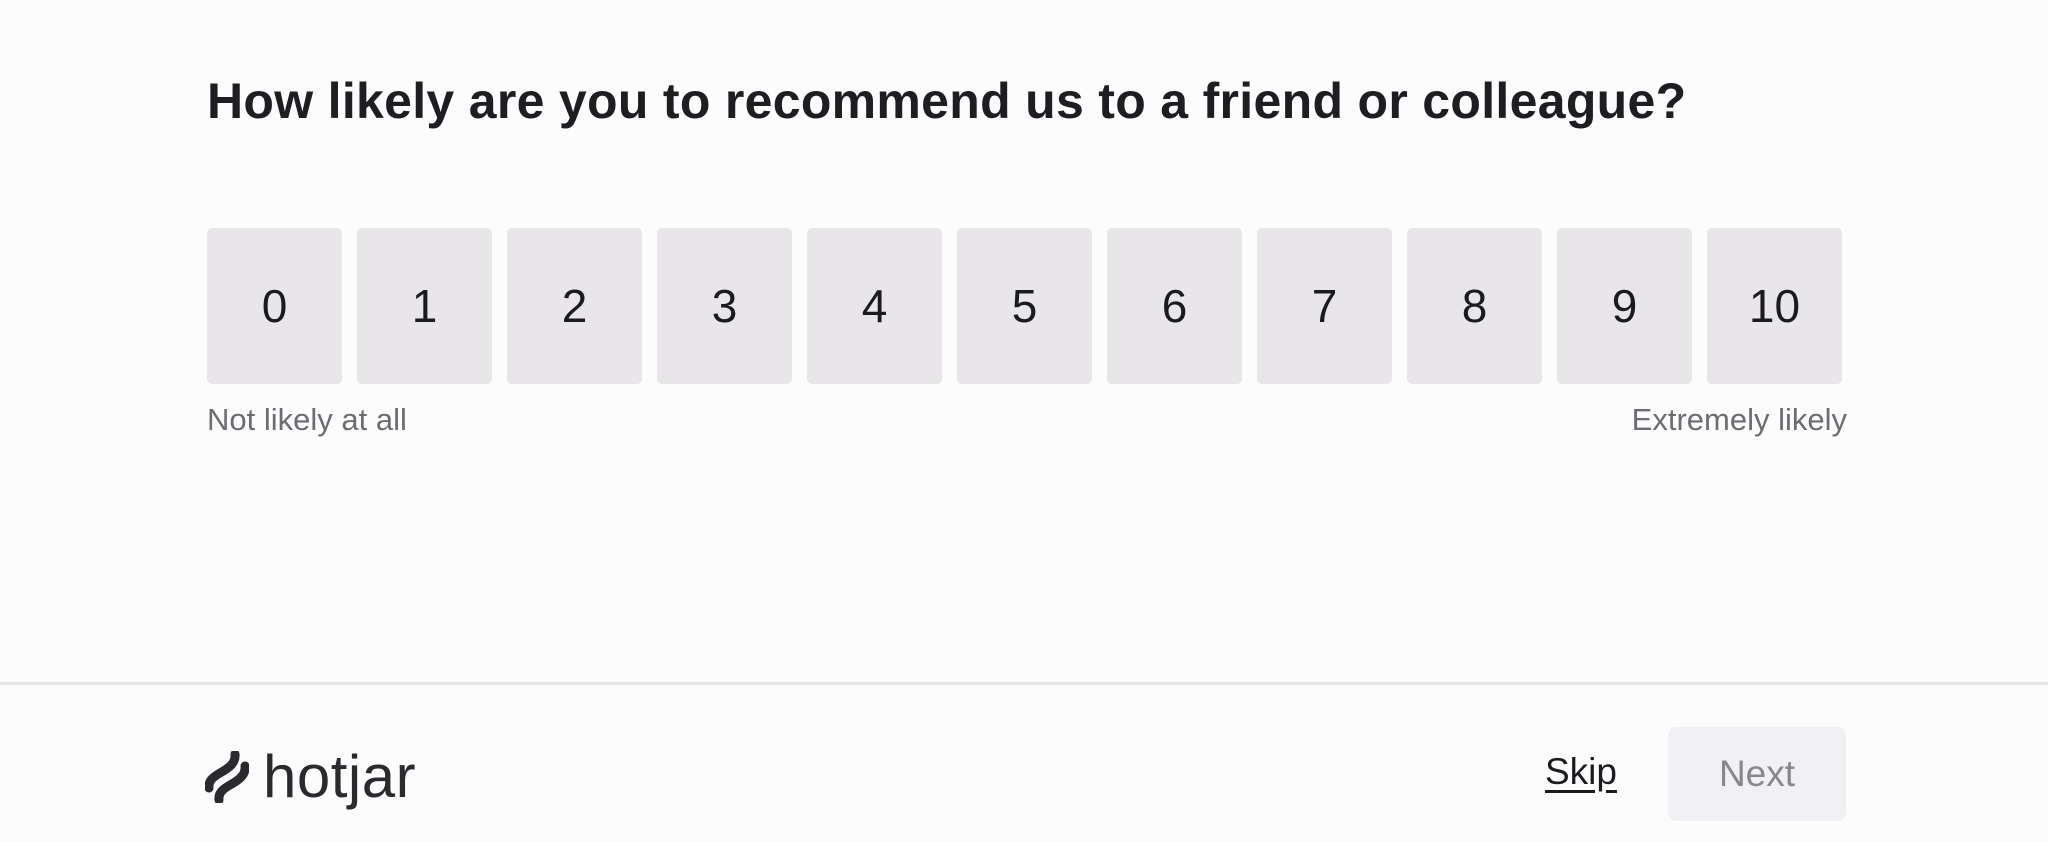  I want to click on score-scale: 0 1 2 3 4 5 6 7 8 9 10, so click(1024, 306).